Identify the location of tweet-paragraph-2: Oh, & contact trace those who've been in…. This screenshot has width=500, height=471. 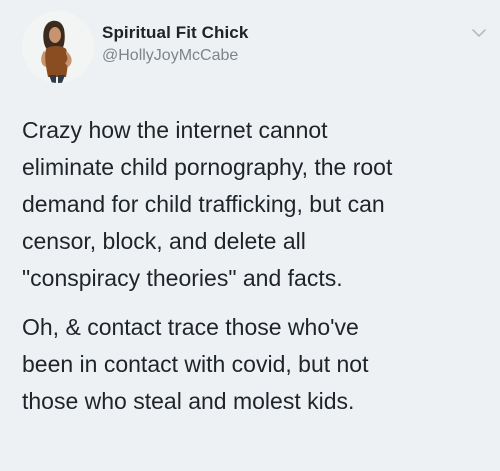
(195, 364).